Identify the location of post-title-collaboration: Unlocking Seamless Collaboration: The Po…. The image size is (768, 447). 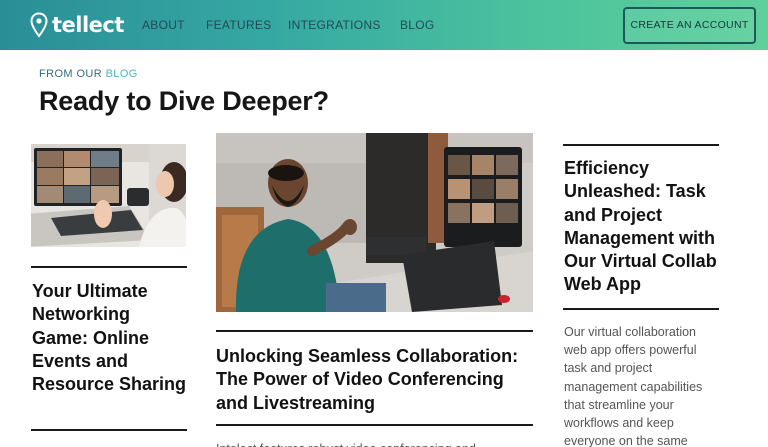
(377, 380).